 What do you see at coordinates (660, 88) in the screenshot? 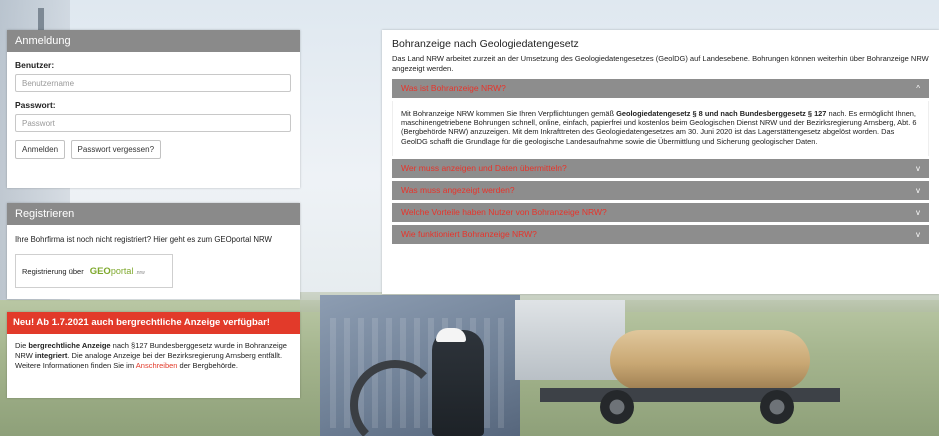
I see `accordion-item-was-ist: Was ist Bohranzeige NRW? ^` at bounding box center [660, 88].